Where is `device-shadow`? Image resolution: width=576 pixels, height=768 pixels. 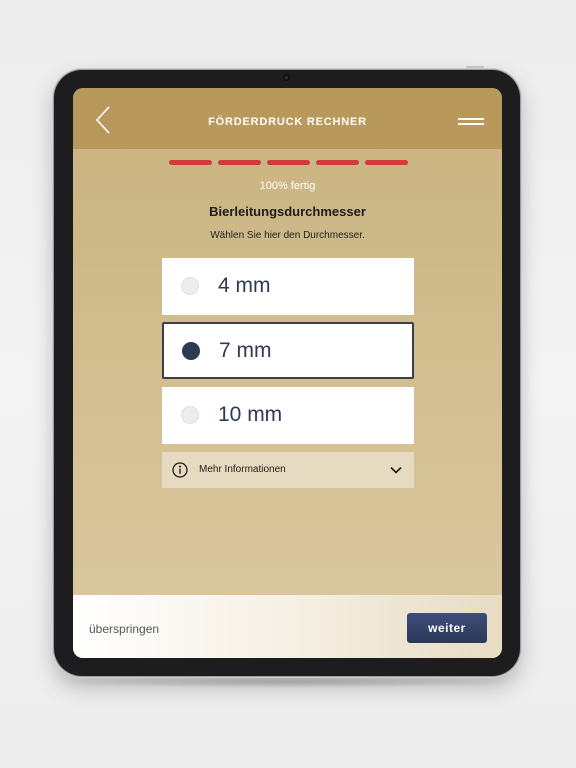
device-shadow is located at coordinates (288, 682).